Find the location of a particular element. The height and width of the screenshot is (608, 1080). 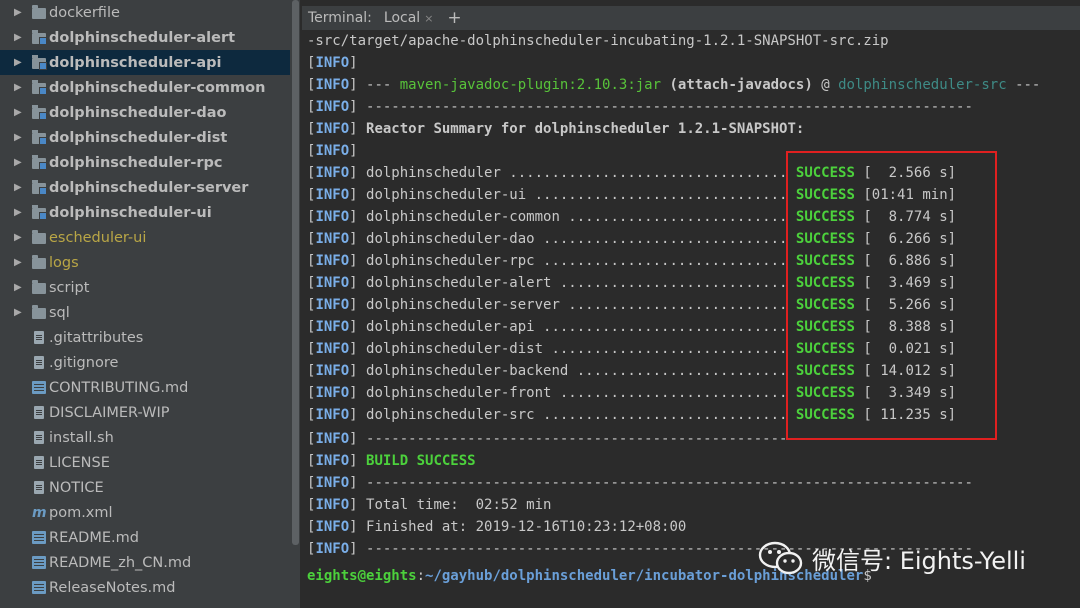

tree-item-label: sql is located at coordinates (59, 312).